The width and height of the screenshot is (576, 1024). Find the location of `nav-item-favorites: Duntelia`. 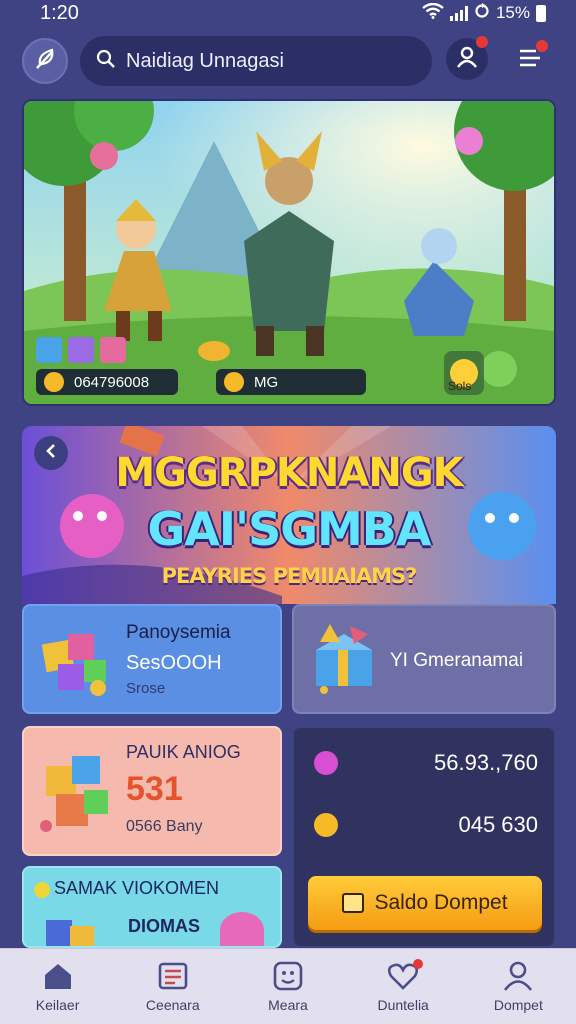

nav-item-favorites: Duntelia is located at coordinates (403, 985).